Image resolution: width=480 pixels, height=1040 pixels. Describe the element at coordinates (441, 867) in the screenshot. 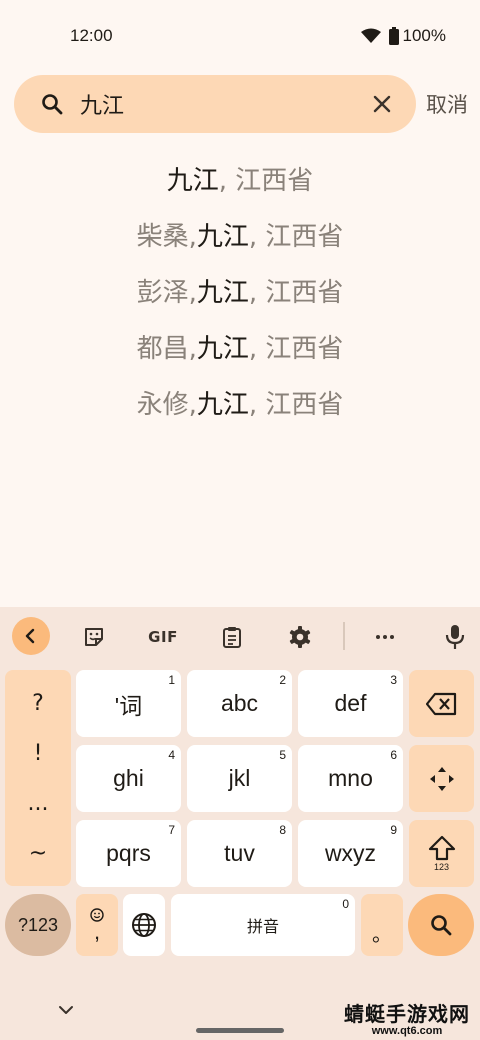

I see `shift-sub-label: 123` at that location.